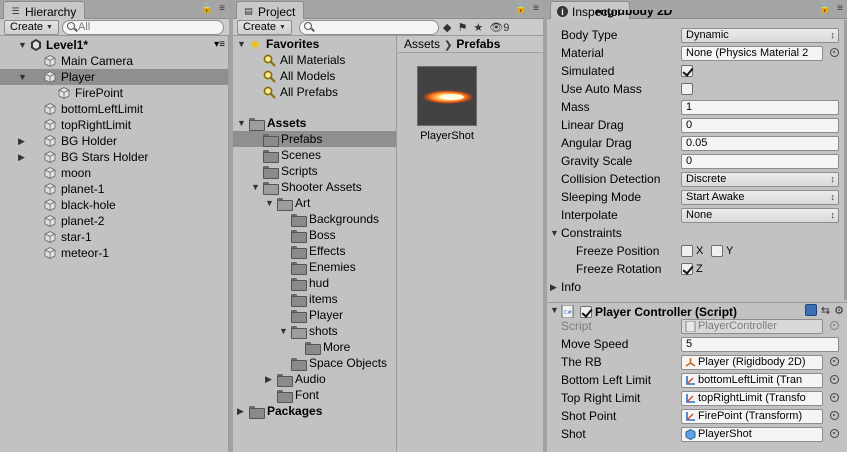 This screenshot has width=847, height=452. What do you see at coordinates (447, 96) in the screenshot?
I see `asset-thumbnail` at bounding box center [447, 96].